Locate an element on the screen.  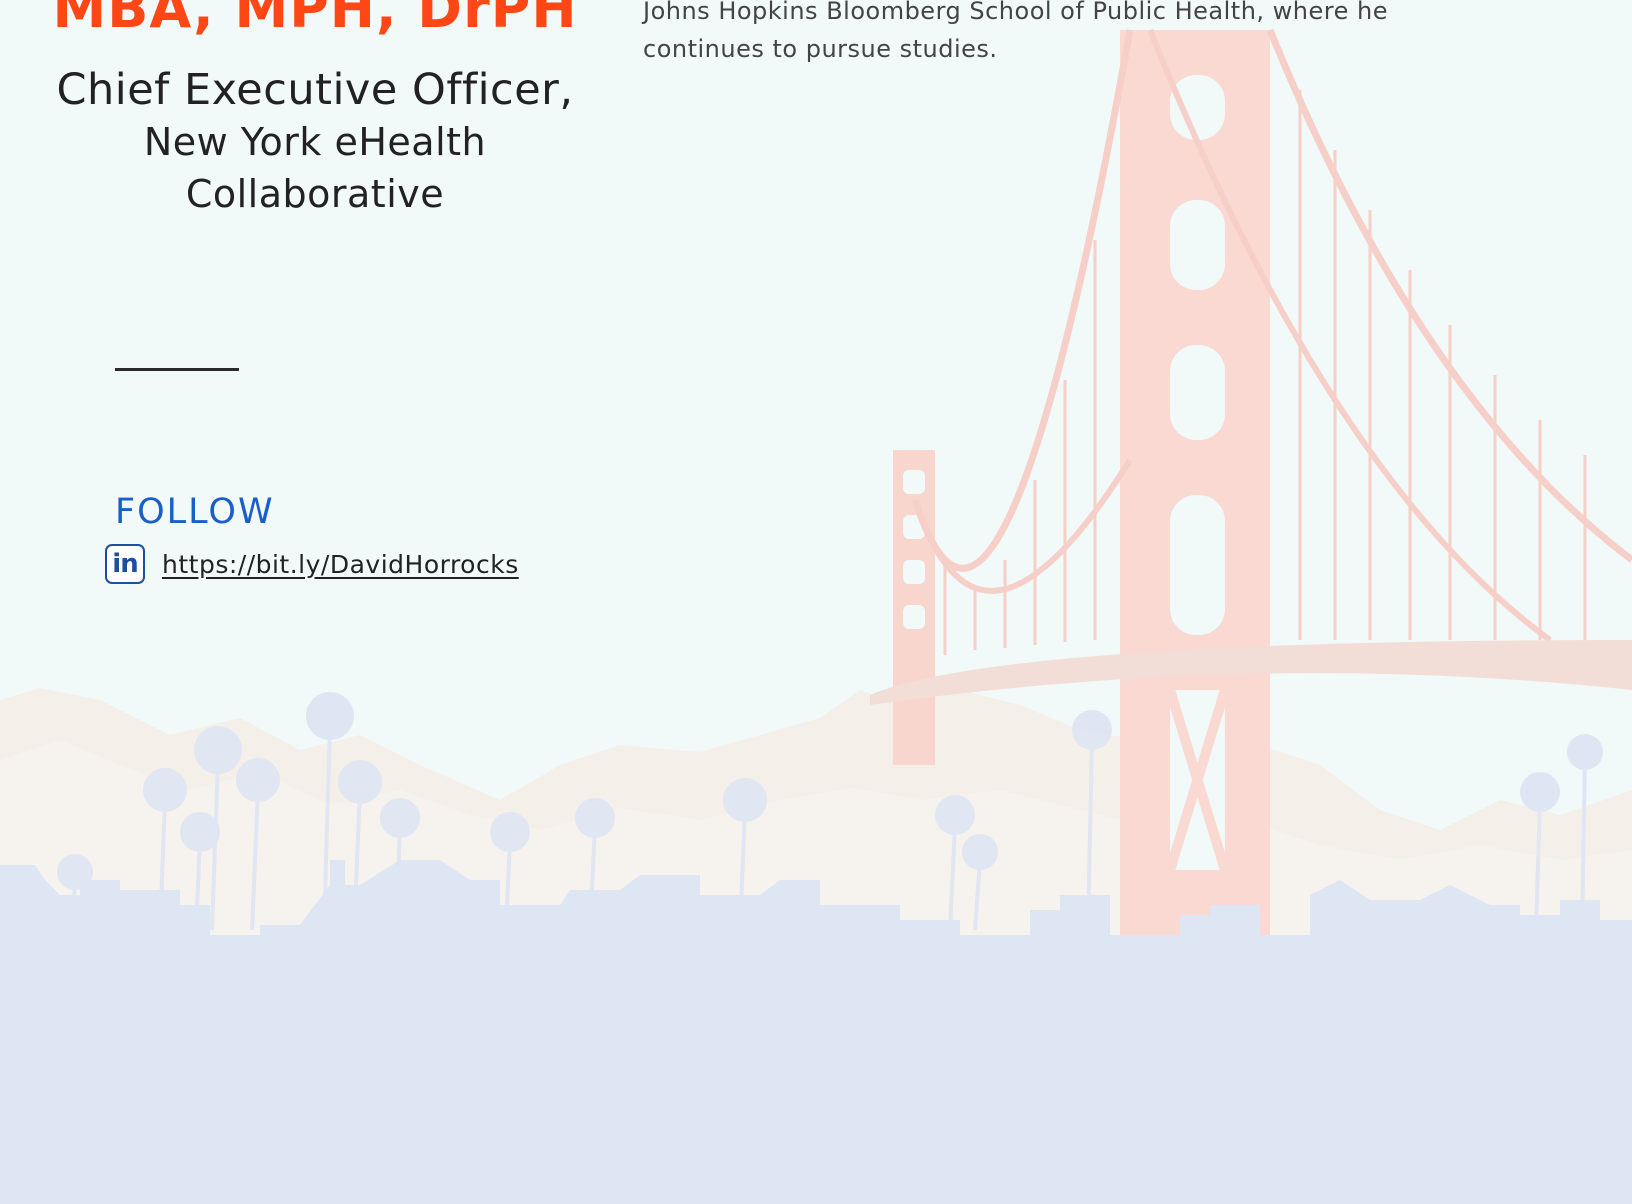
speaker-credentials: MBA, MPH, DrPH is located at coordinates (315, 20).